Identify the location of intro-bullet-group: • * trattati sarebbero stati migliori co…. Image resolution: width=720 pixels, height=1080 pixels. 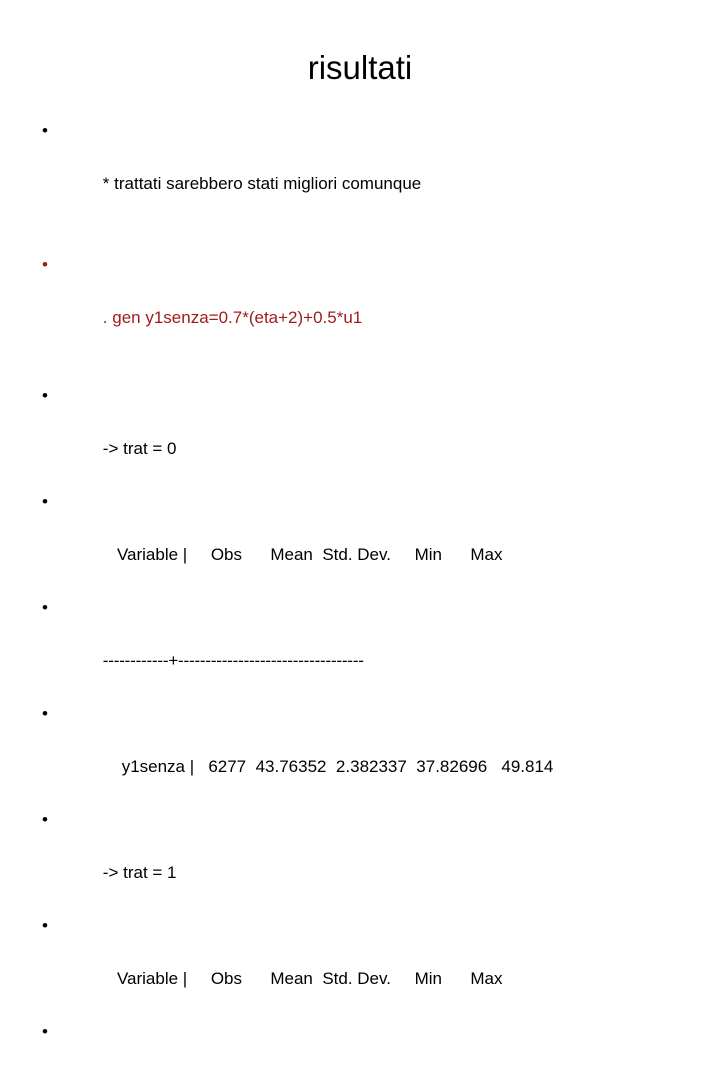
(368, 171).